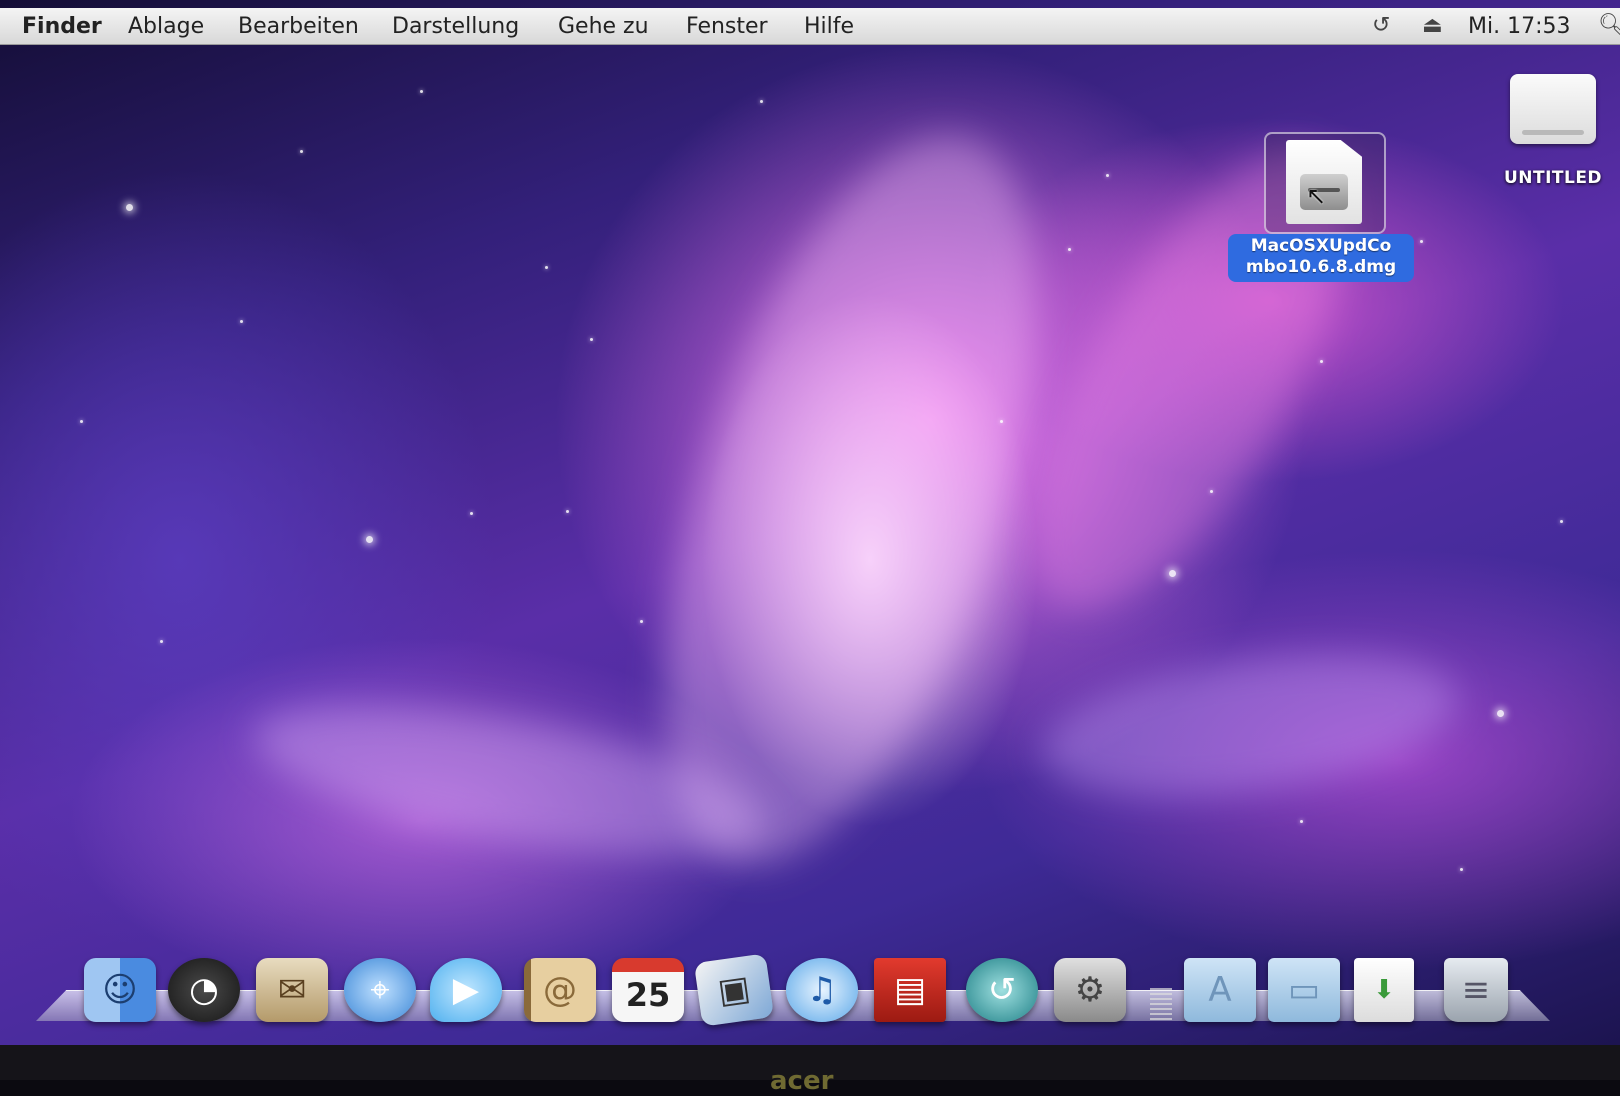  I want to click on untitled-drive-label: UNTITLED, so click(1551, 178).